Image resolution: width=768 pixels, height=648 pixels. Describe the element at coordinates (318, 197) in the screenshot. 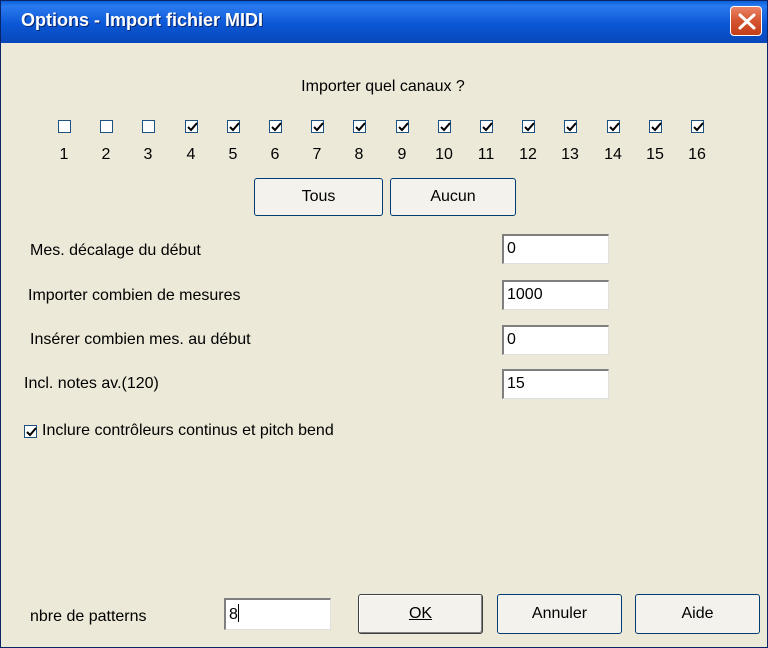

I see `select-all-button: Tous` at that location.